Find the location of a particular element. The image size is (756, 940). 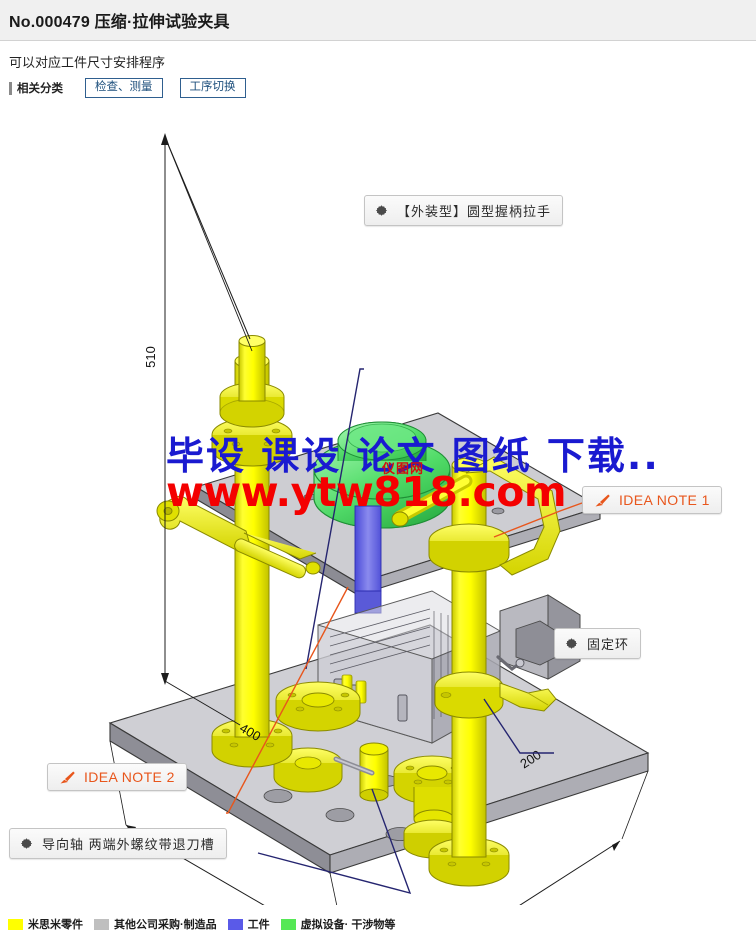

callout-label: 【外装型】圆型握柄拉手 is located at coordinates (474, 211).